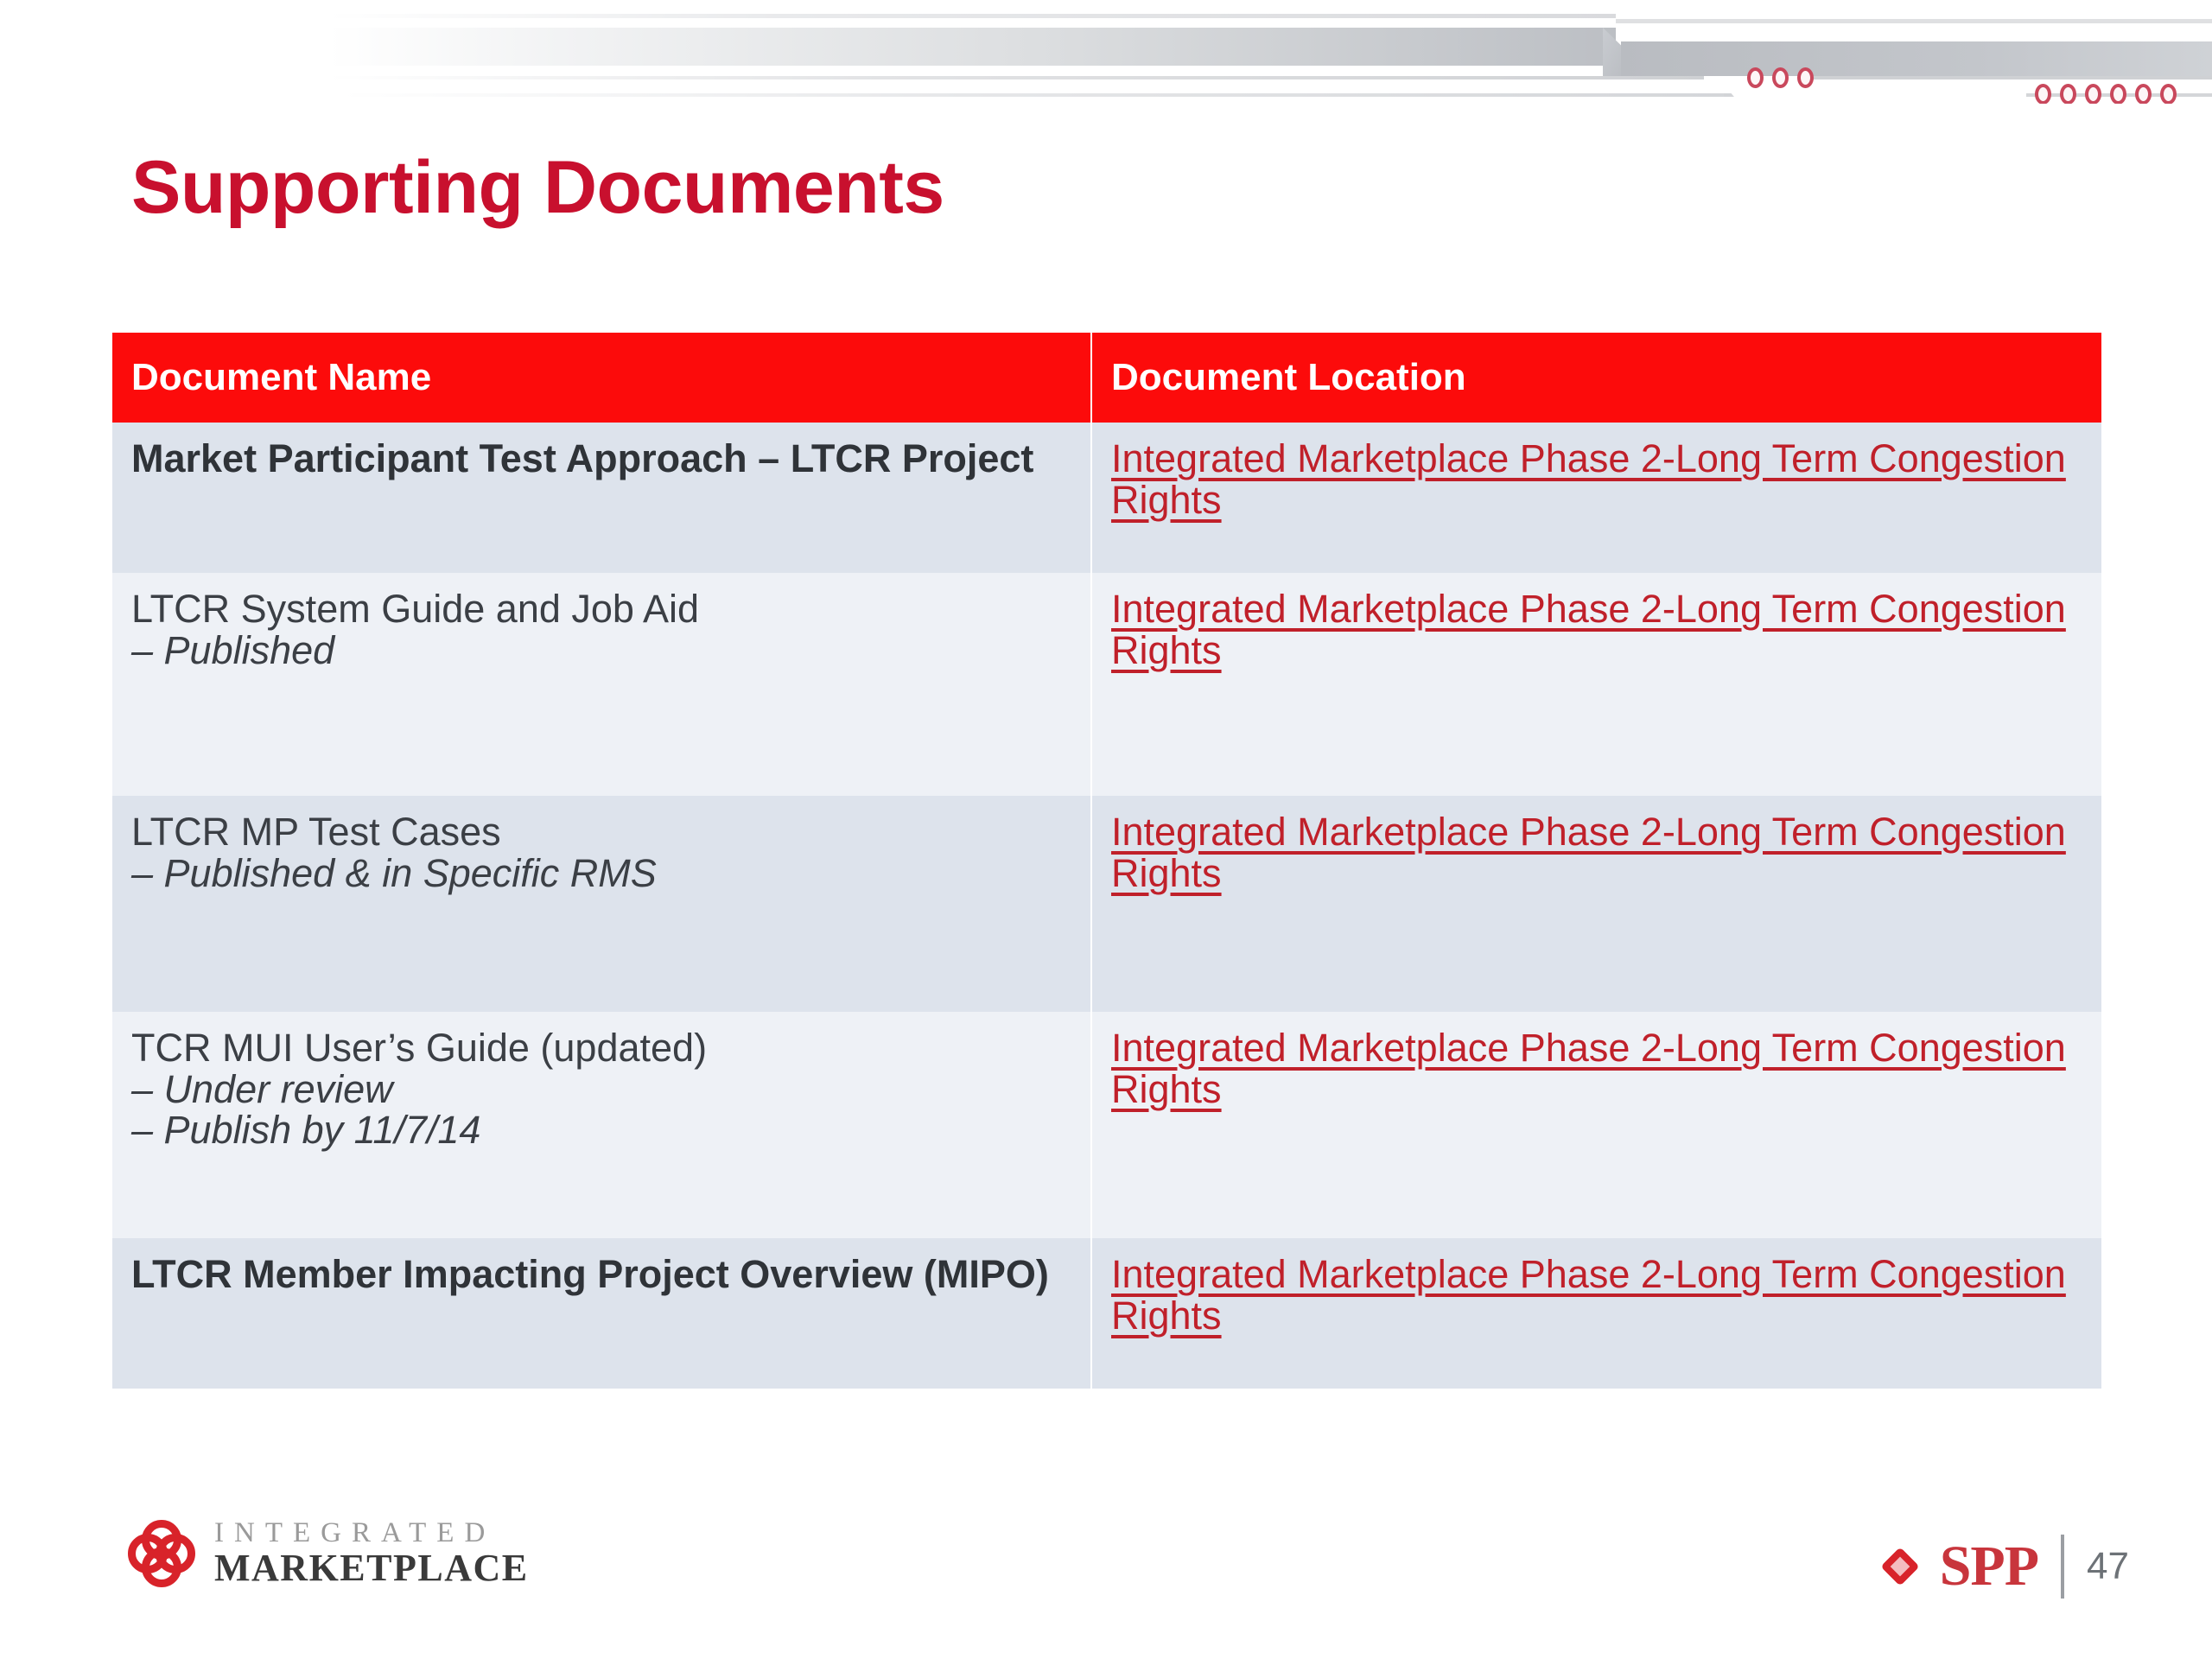 The width and height of the screenshot is (2212, 1659). What do you see at coordinates (1914, 21) in the screenshot?
I see `deco-thin-bar-right` at bounding box center [1914, 21].